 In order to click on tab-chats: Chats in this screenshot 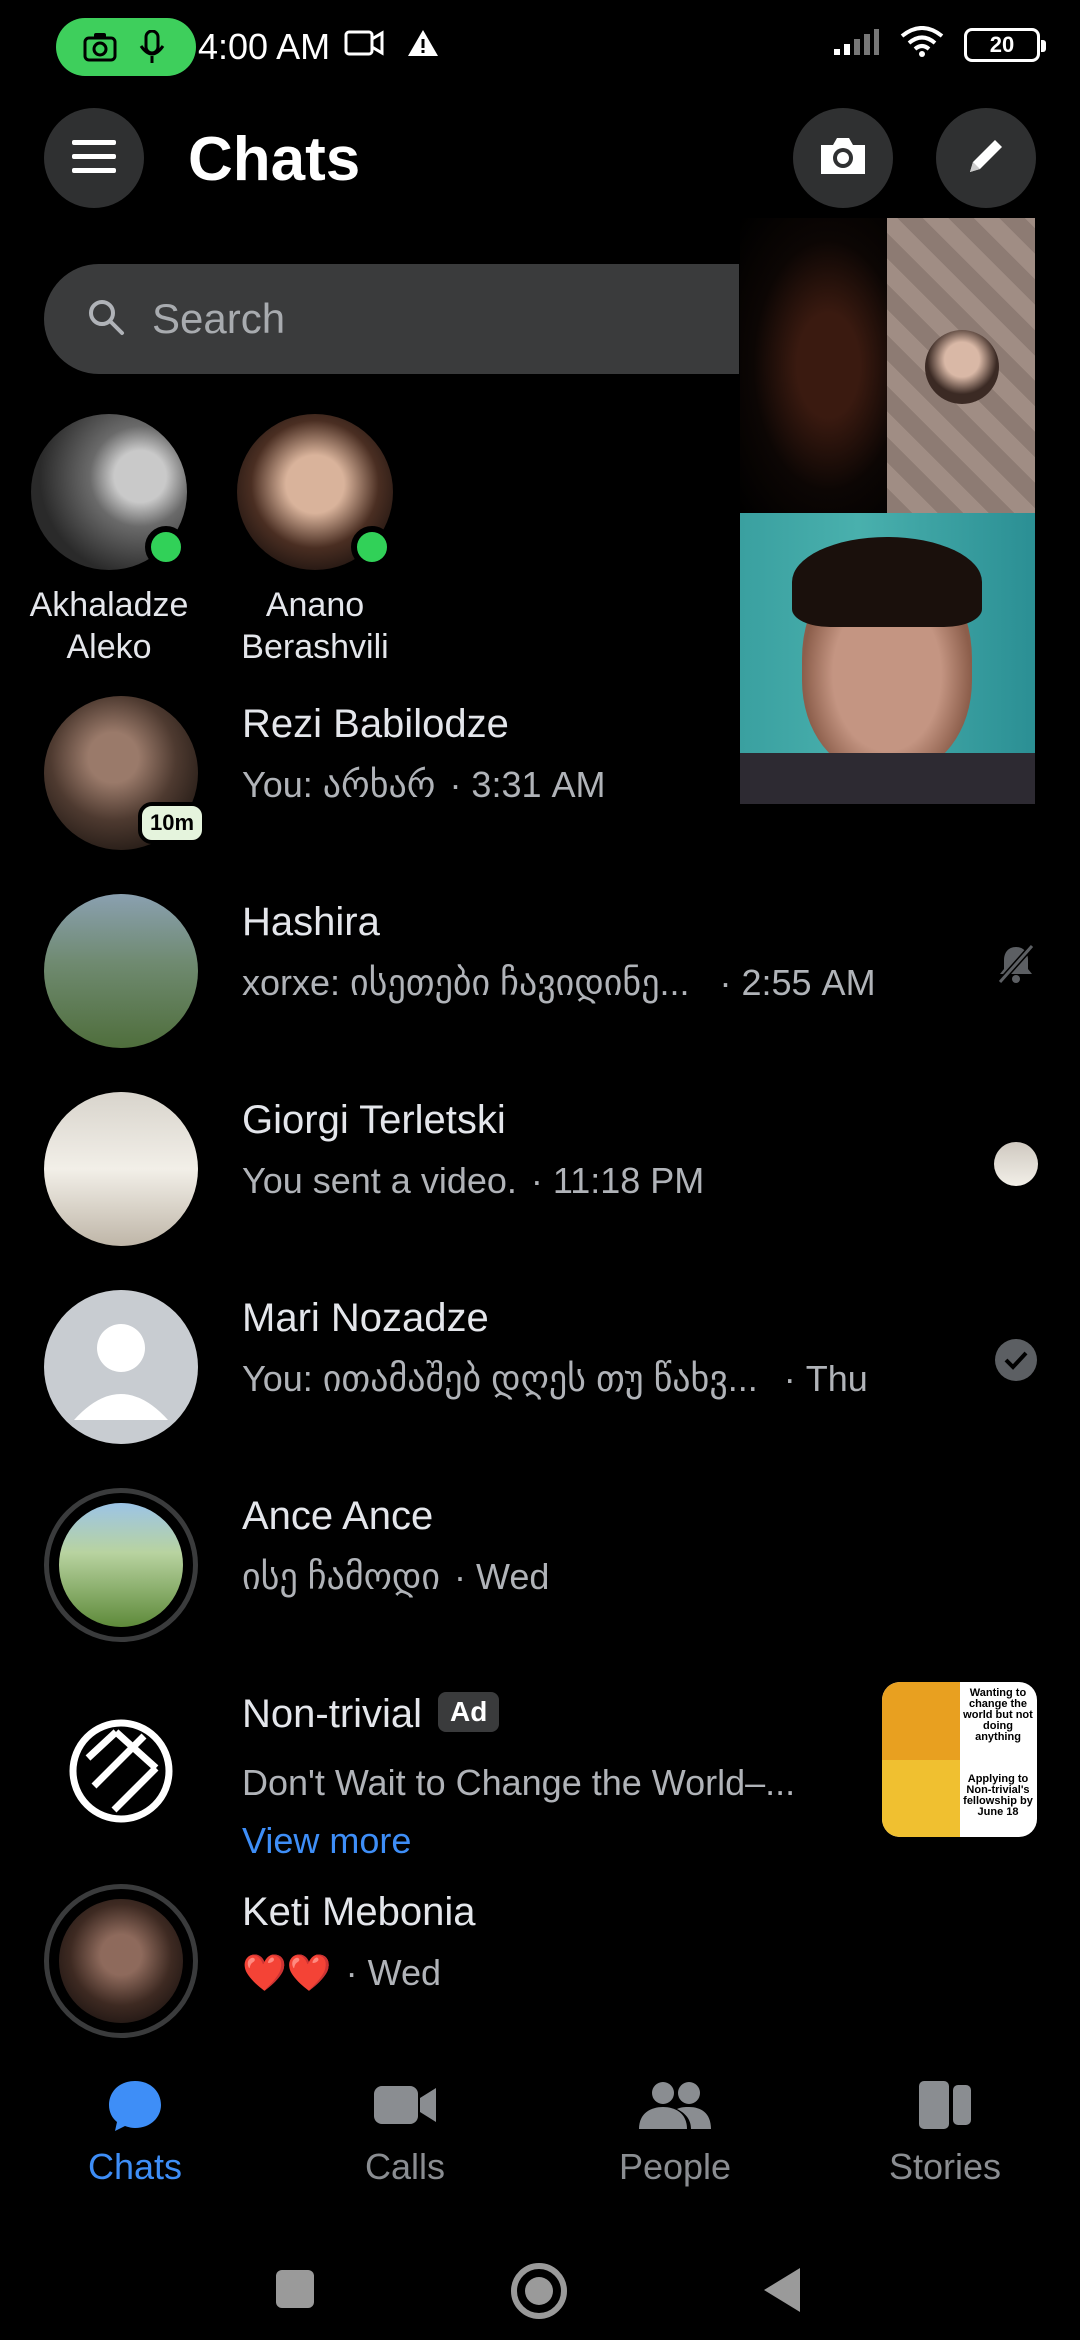, I will do `click(135, 2129)`.